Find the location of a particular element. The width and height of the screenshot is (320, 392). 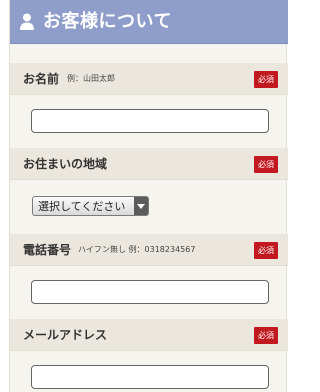

region-label: お住まいの地域 is located at coordinates (65, 164).